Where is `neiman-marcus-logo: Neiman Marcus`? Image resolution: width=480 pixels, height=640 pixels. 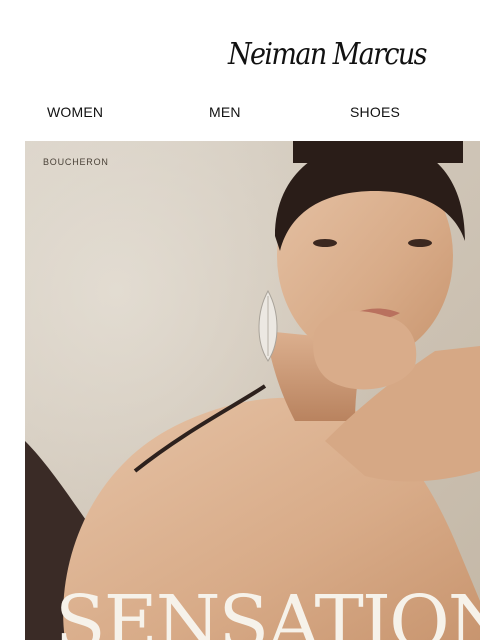
neiman-marcus-logo: Neiman Marcus is located at coordinates (323, 55).